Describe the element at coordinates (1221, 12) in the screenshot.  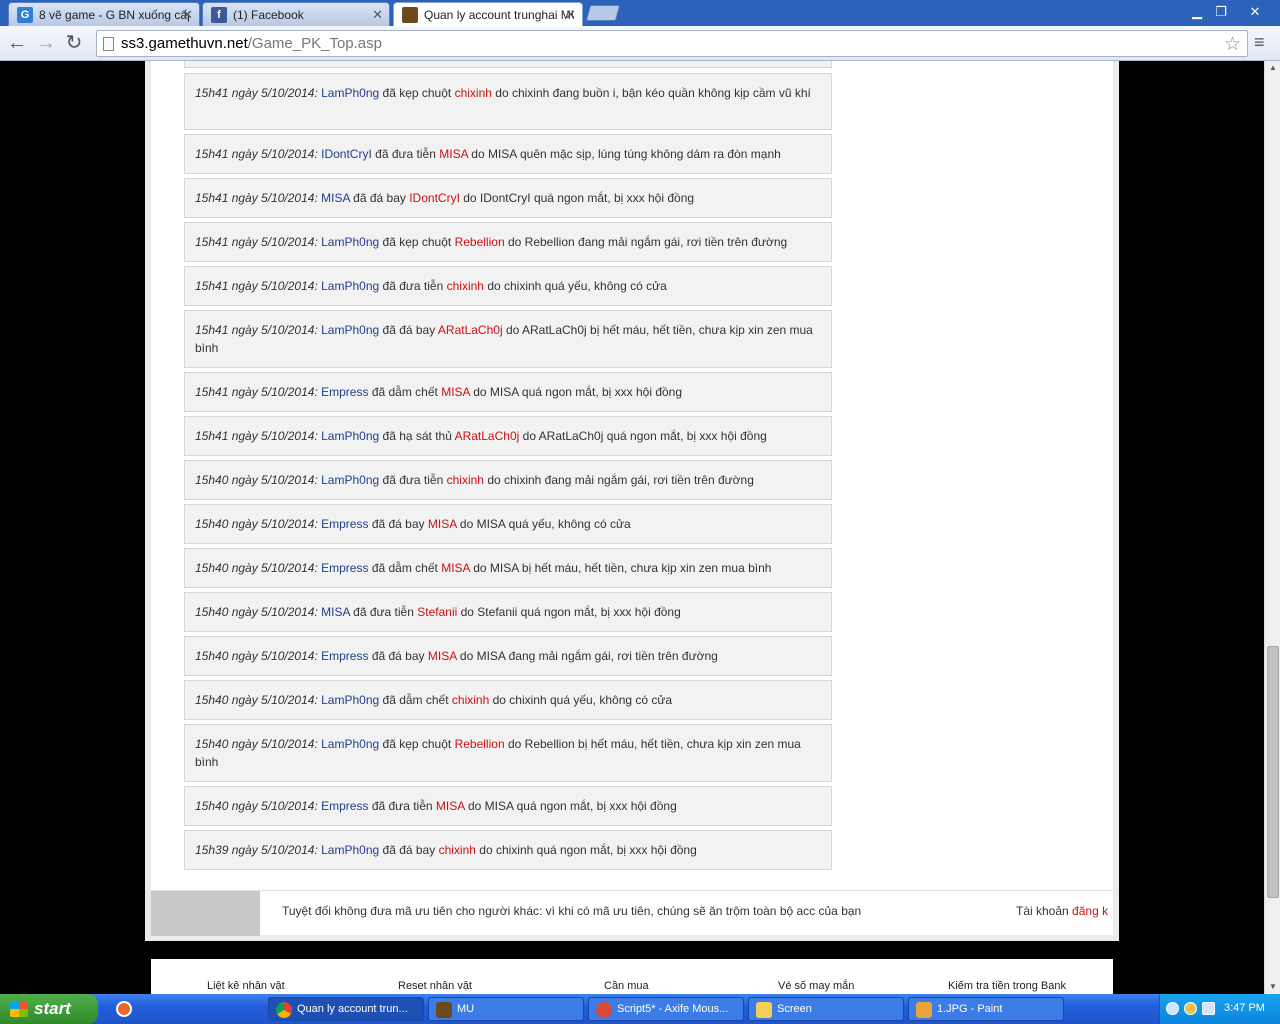
I see `restore-icon: ❐` at that location.